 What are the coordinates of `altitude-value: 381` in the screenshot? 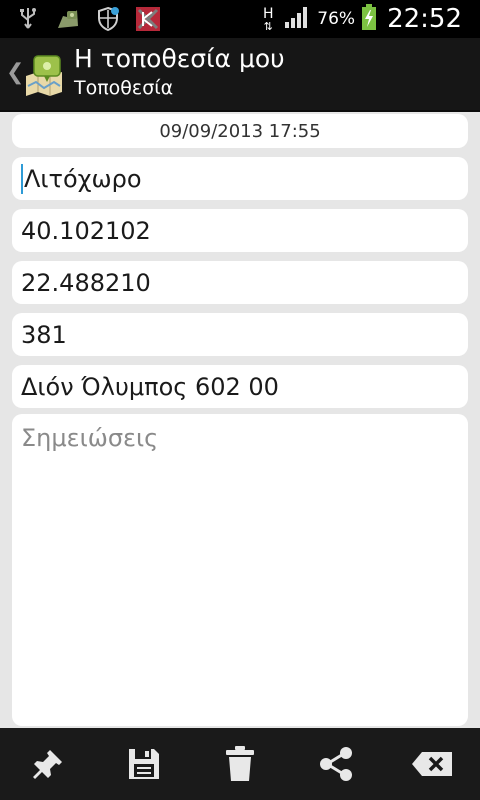 It's located at (44, 334).